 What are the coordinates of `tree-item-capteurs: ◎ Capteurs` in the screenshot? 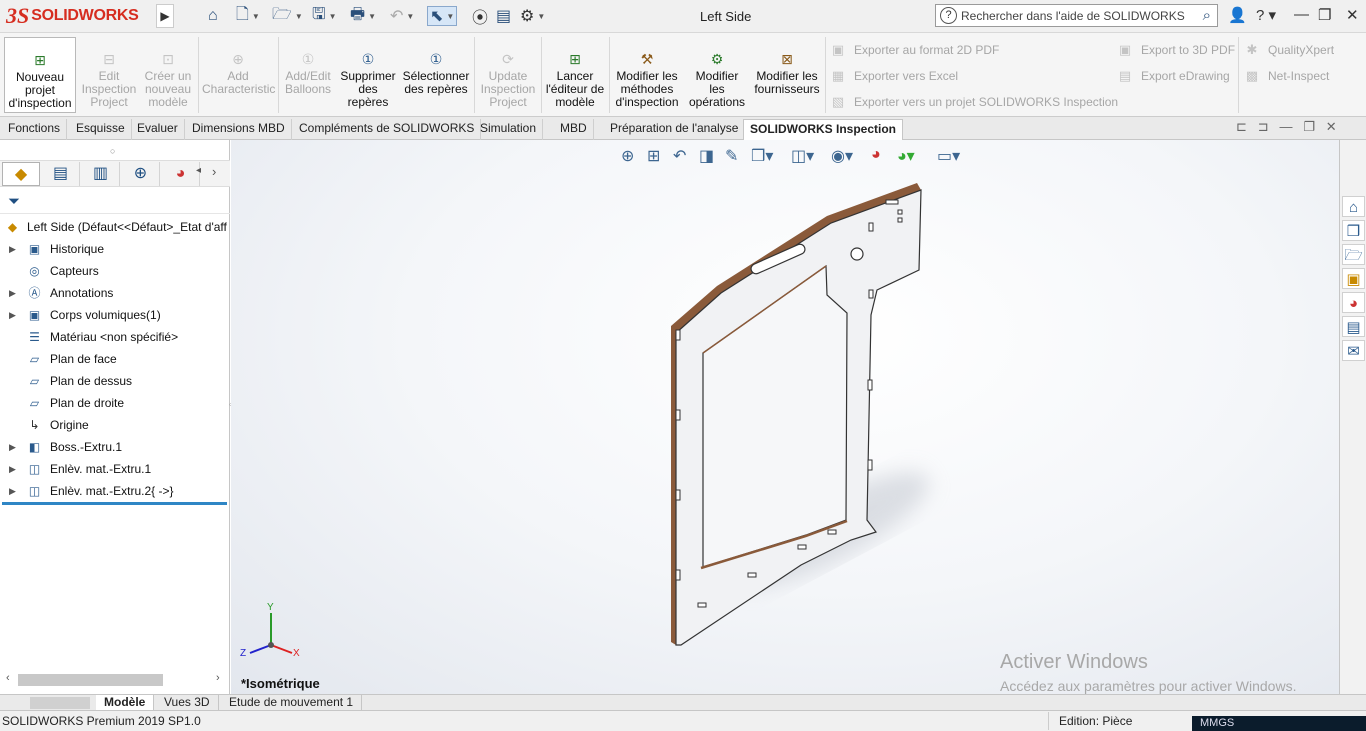 It's located at (115, 271).